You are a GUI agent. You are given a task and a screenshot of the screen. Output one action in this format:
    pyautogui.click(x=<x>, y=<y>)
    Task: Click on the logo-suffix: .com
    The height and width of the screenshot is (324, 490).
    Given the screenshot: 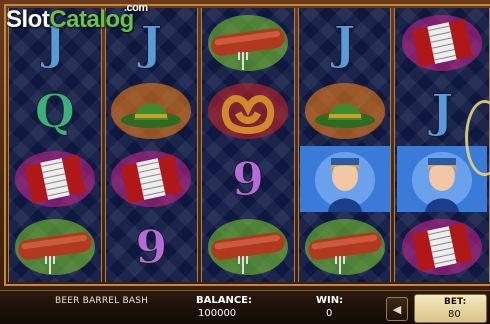 What is the action you would take?
    pyautogui.click(x=136, y=8)
    